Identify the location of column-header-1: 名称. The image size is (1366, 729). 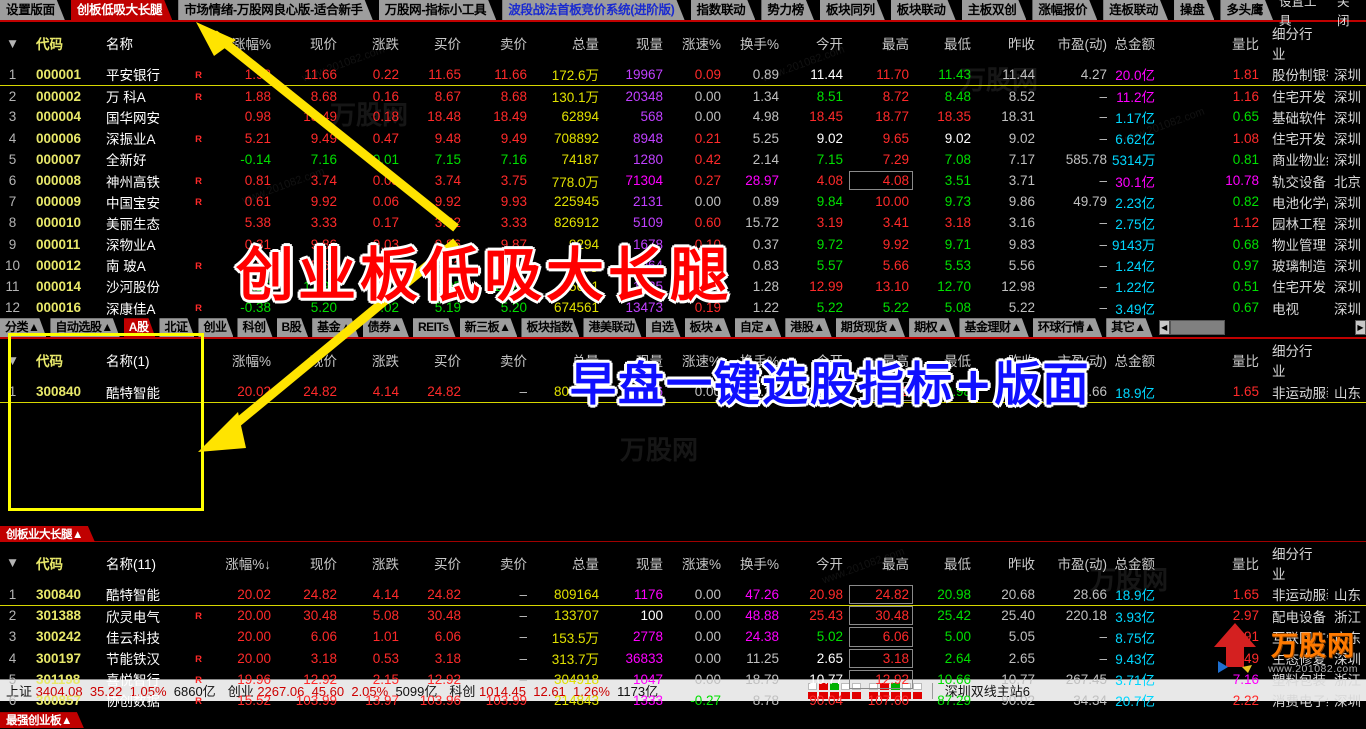
(146, 43).